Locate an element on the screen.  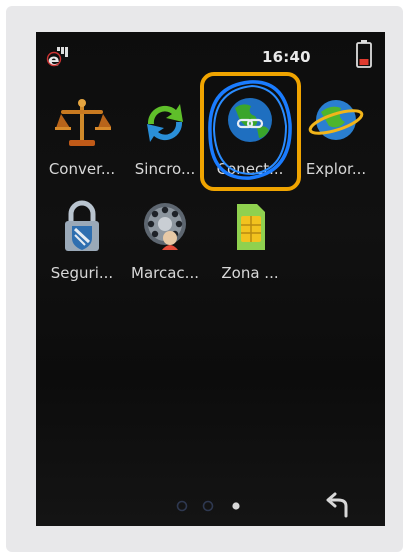
status-time: 16:40 is located at coordinates (286, 57).